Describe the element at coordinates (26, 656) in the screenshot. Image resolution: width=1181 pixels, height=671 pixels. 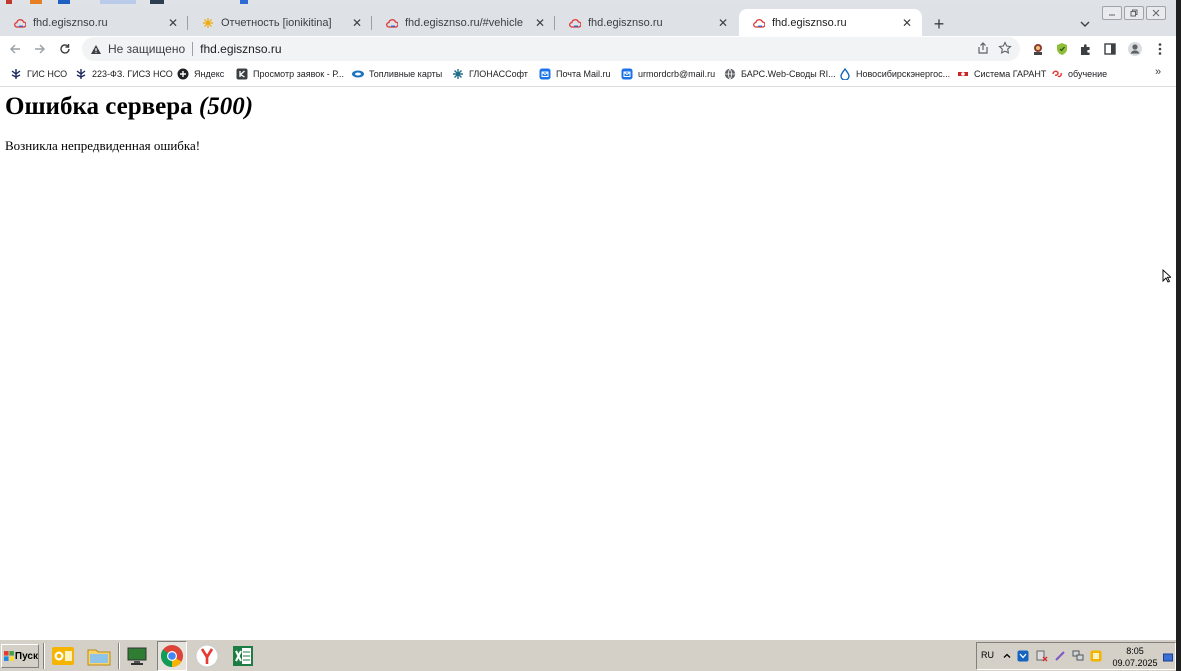
I see `start-label: Пуск` at that location.